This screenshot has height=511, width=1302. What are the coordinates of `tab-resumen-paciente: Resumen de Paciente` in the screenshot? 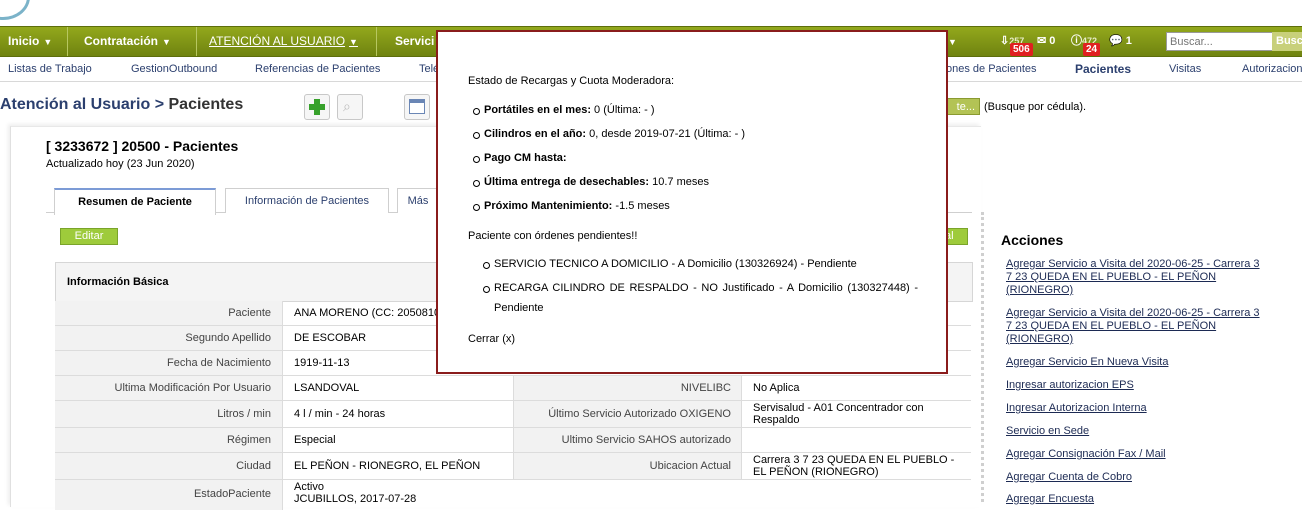 It's located at (135, 201).